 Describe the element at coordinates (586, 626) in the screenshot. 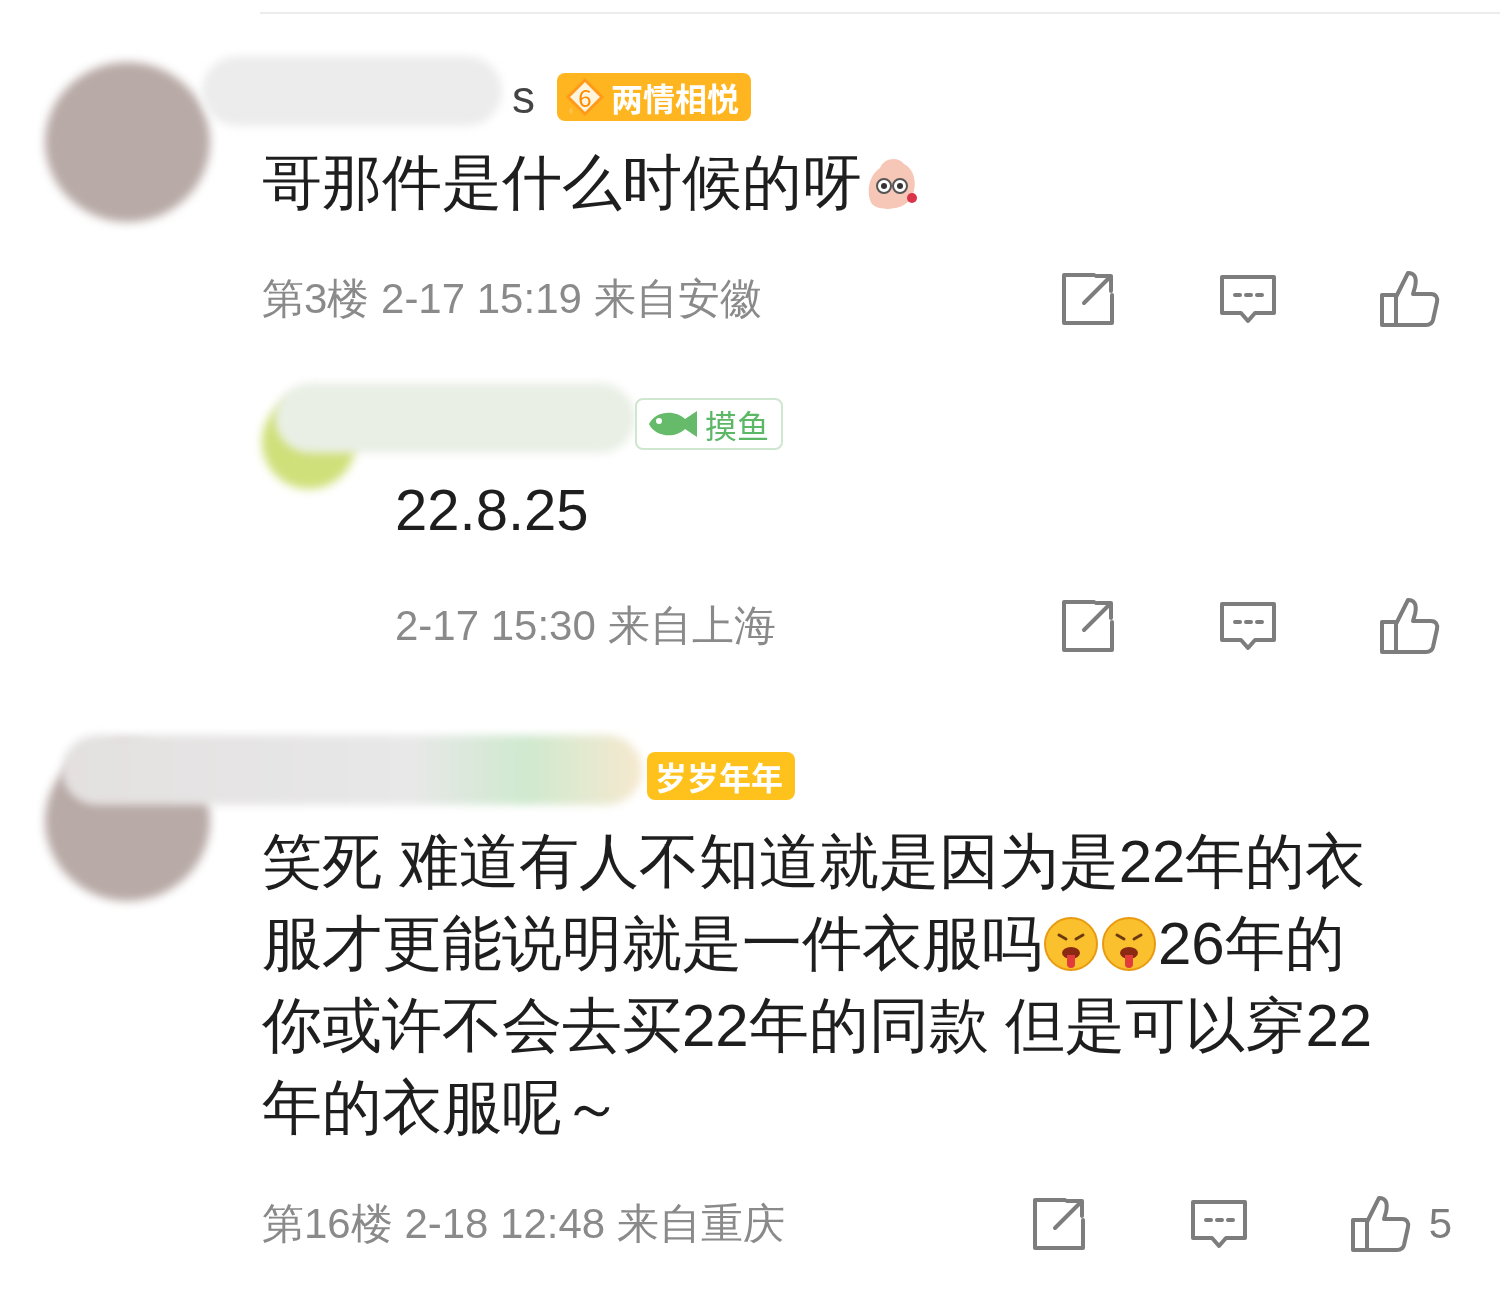

I see `comment-meta: 2-17 15:30 来自上海` at that location.